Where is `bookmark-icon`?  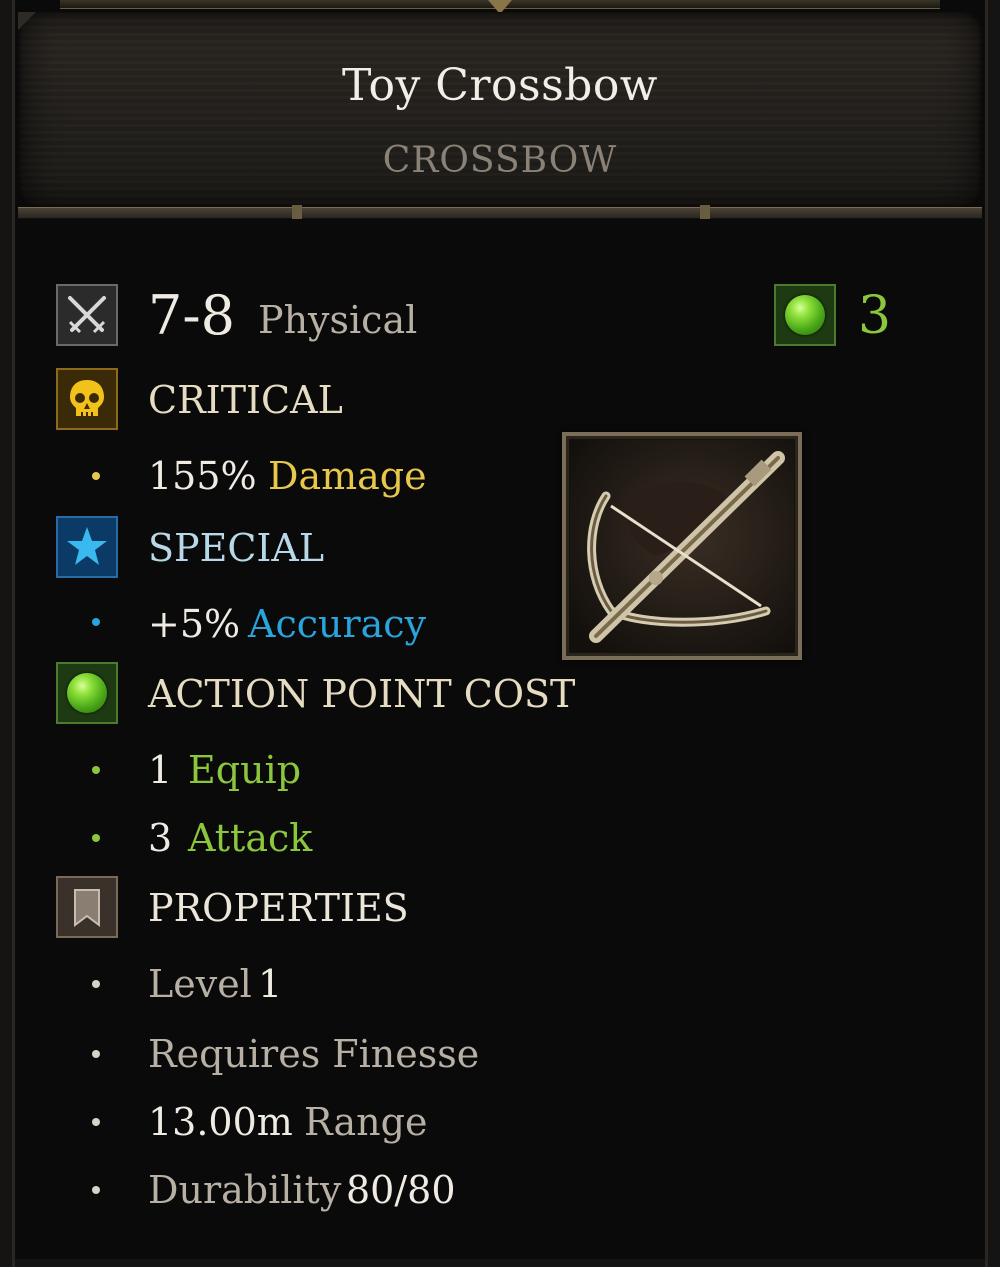 bookmark-icon is located at coordinates (87, 907).